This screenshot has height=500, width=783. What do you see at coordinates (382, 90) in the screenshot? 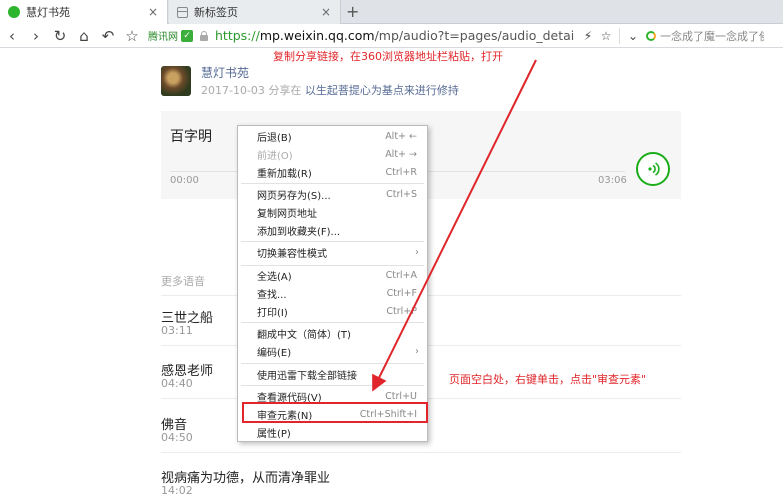
I see `shared-article-link: 以生起菩提心为基点来进行修持` at bounding box center [382, 90].